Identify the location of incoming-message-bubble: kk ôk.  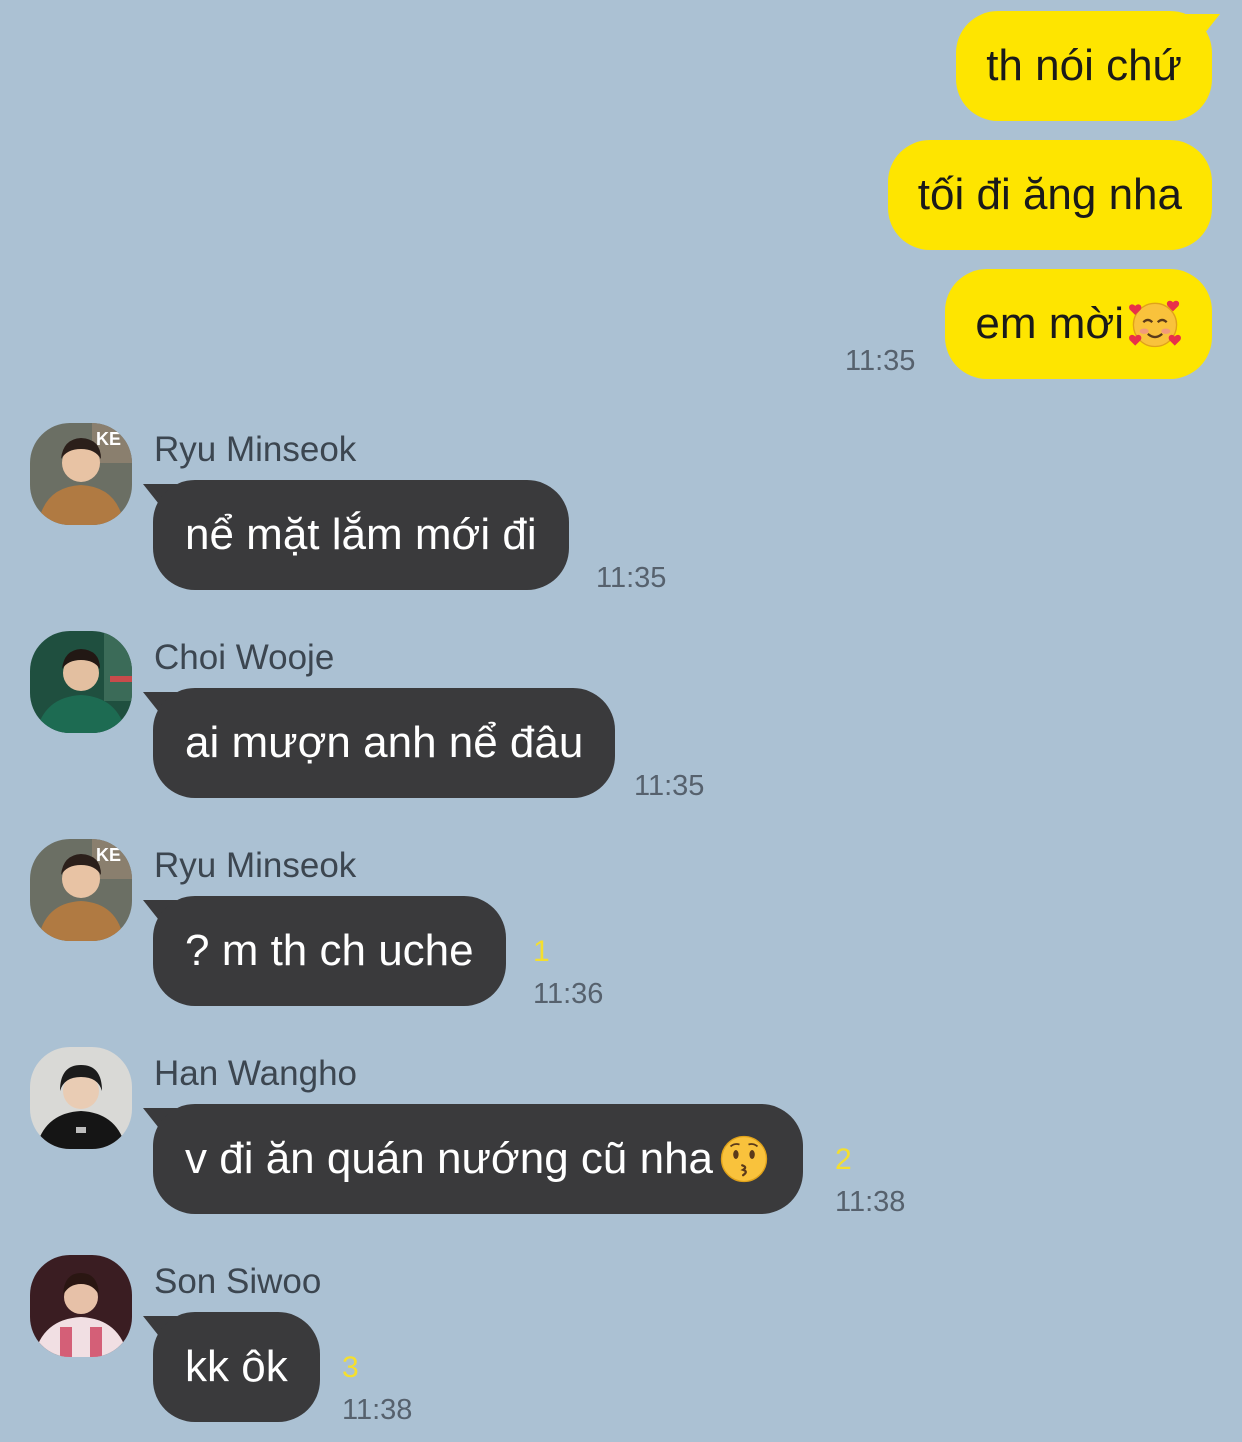
(236, 1367).